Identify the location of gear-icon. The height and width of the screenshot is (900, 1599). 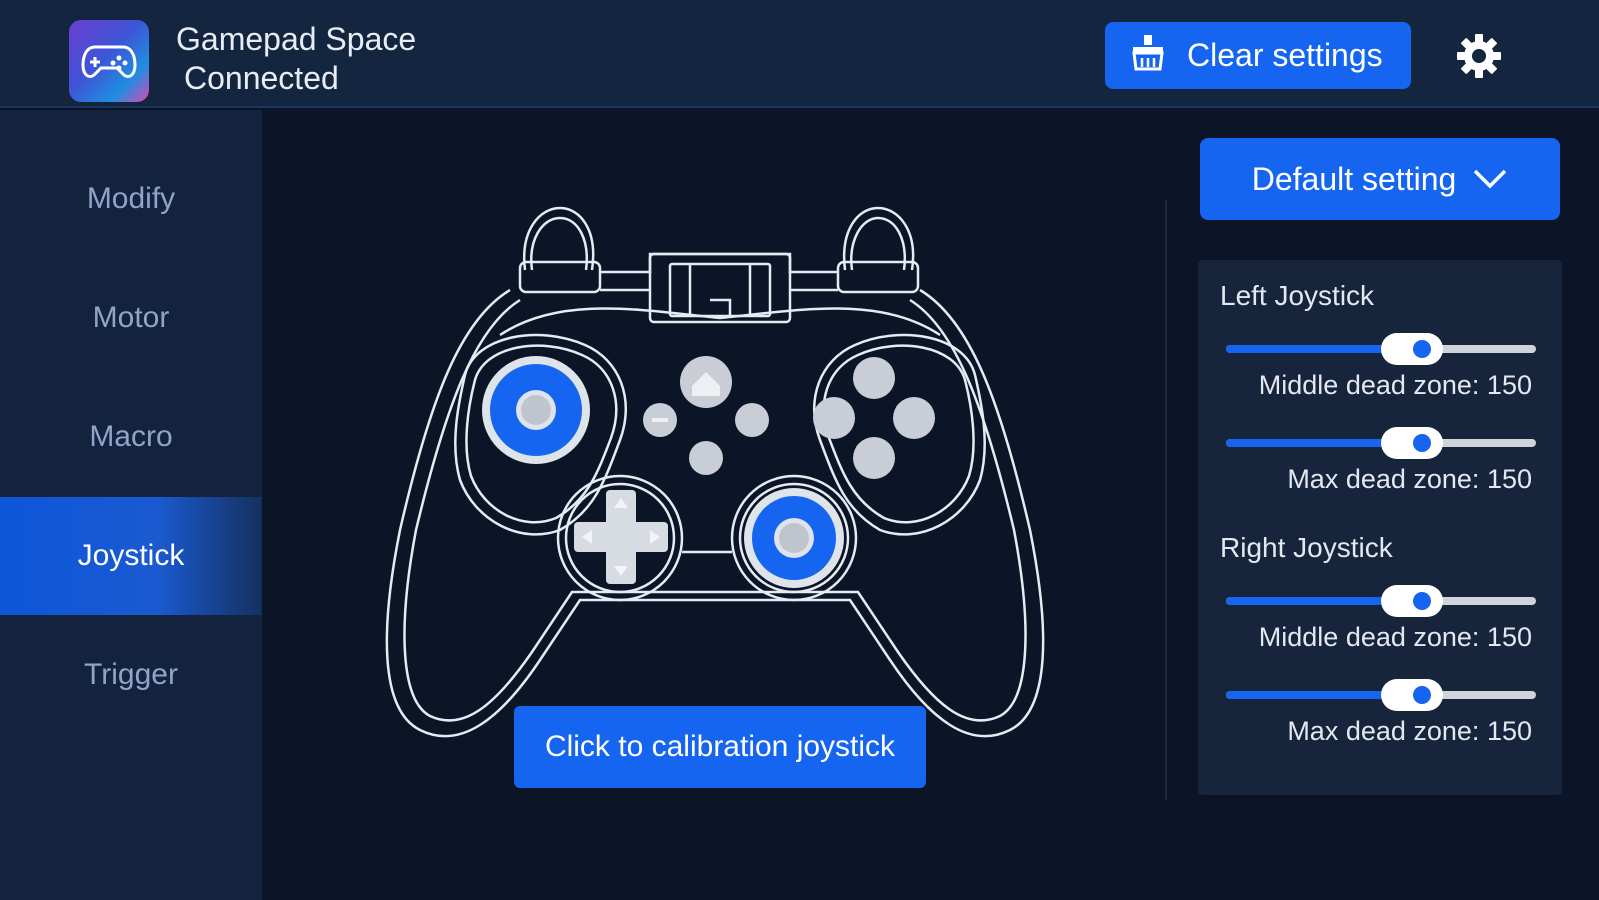
(1479, 56).